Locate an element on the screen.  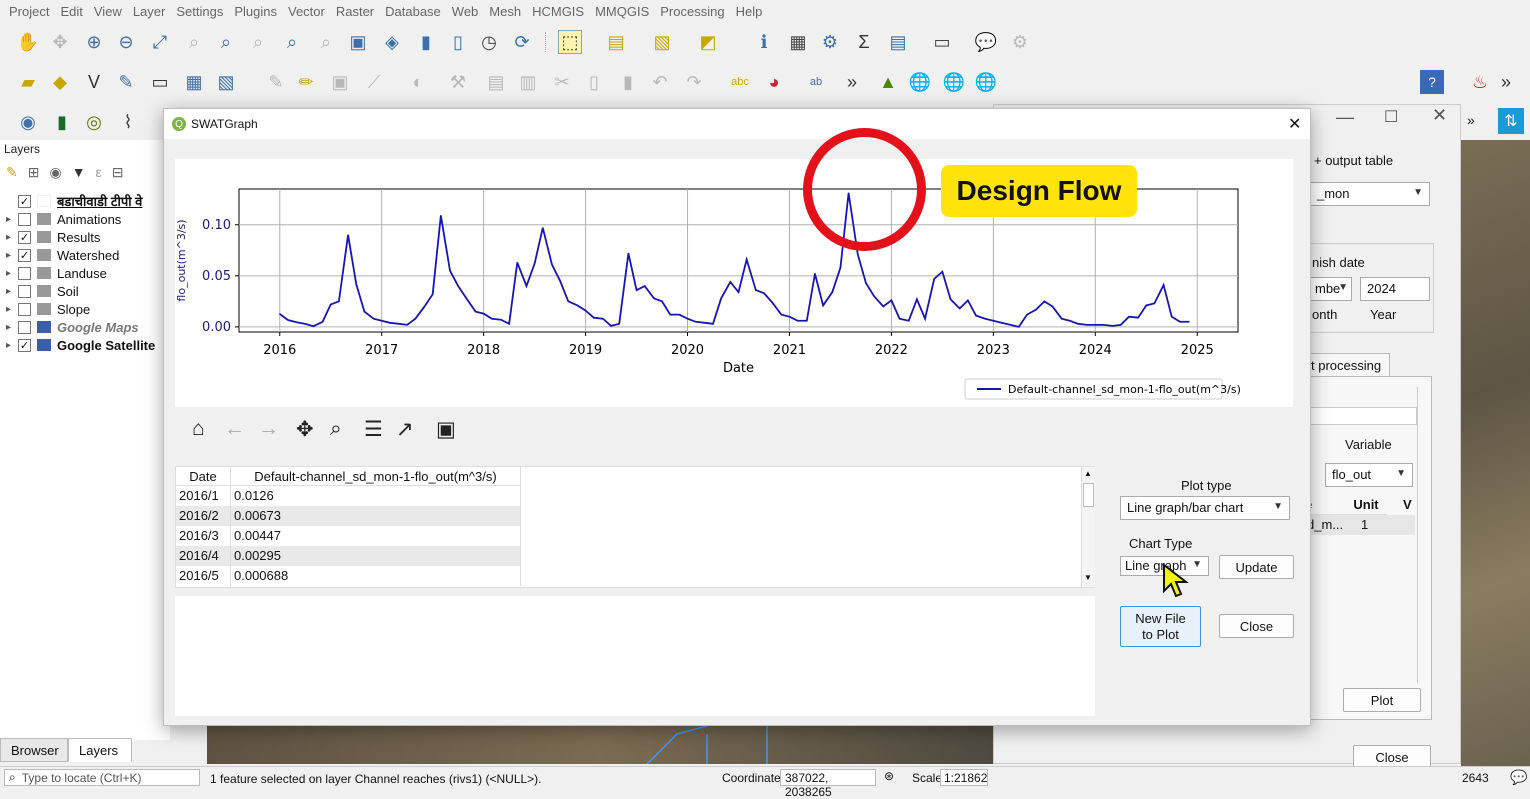
data-source-manager-icon: ▰ is located at coordinates (28, 82).